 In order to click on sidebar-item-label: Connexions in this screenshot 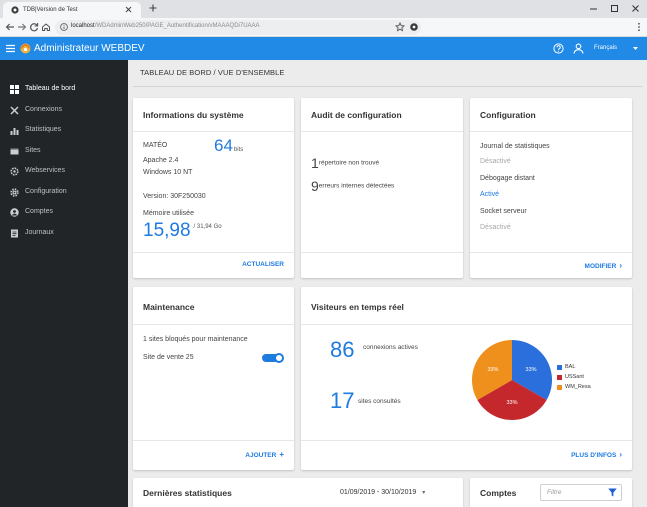, I will do `click(43, 109)`.